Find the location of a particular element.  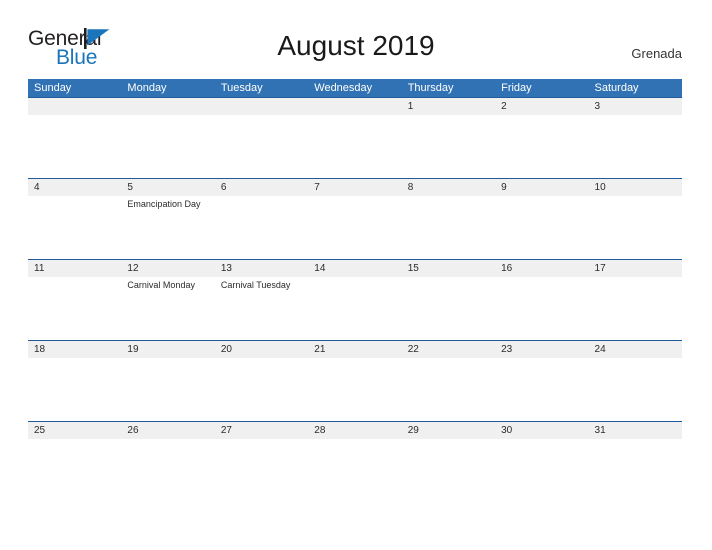

week-row: 1 2 3 is located at coordinates (355, 137).